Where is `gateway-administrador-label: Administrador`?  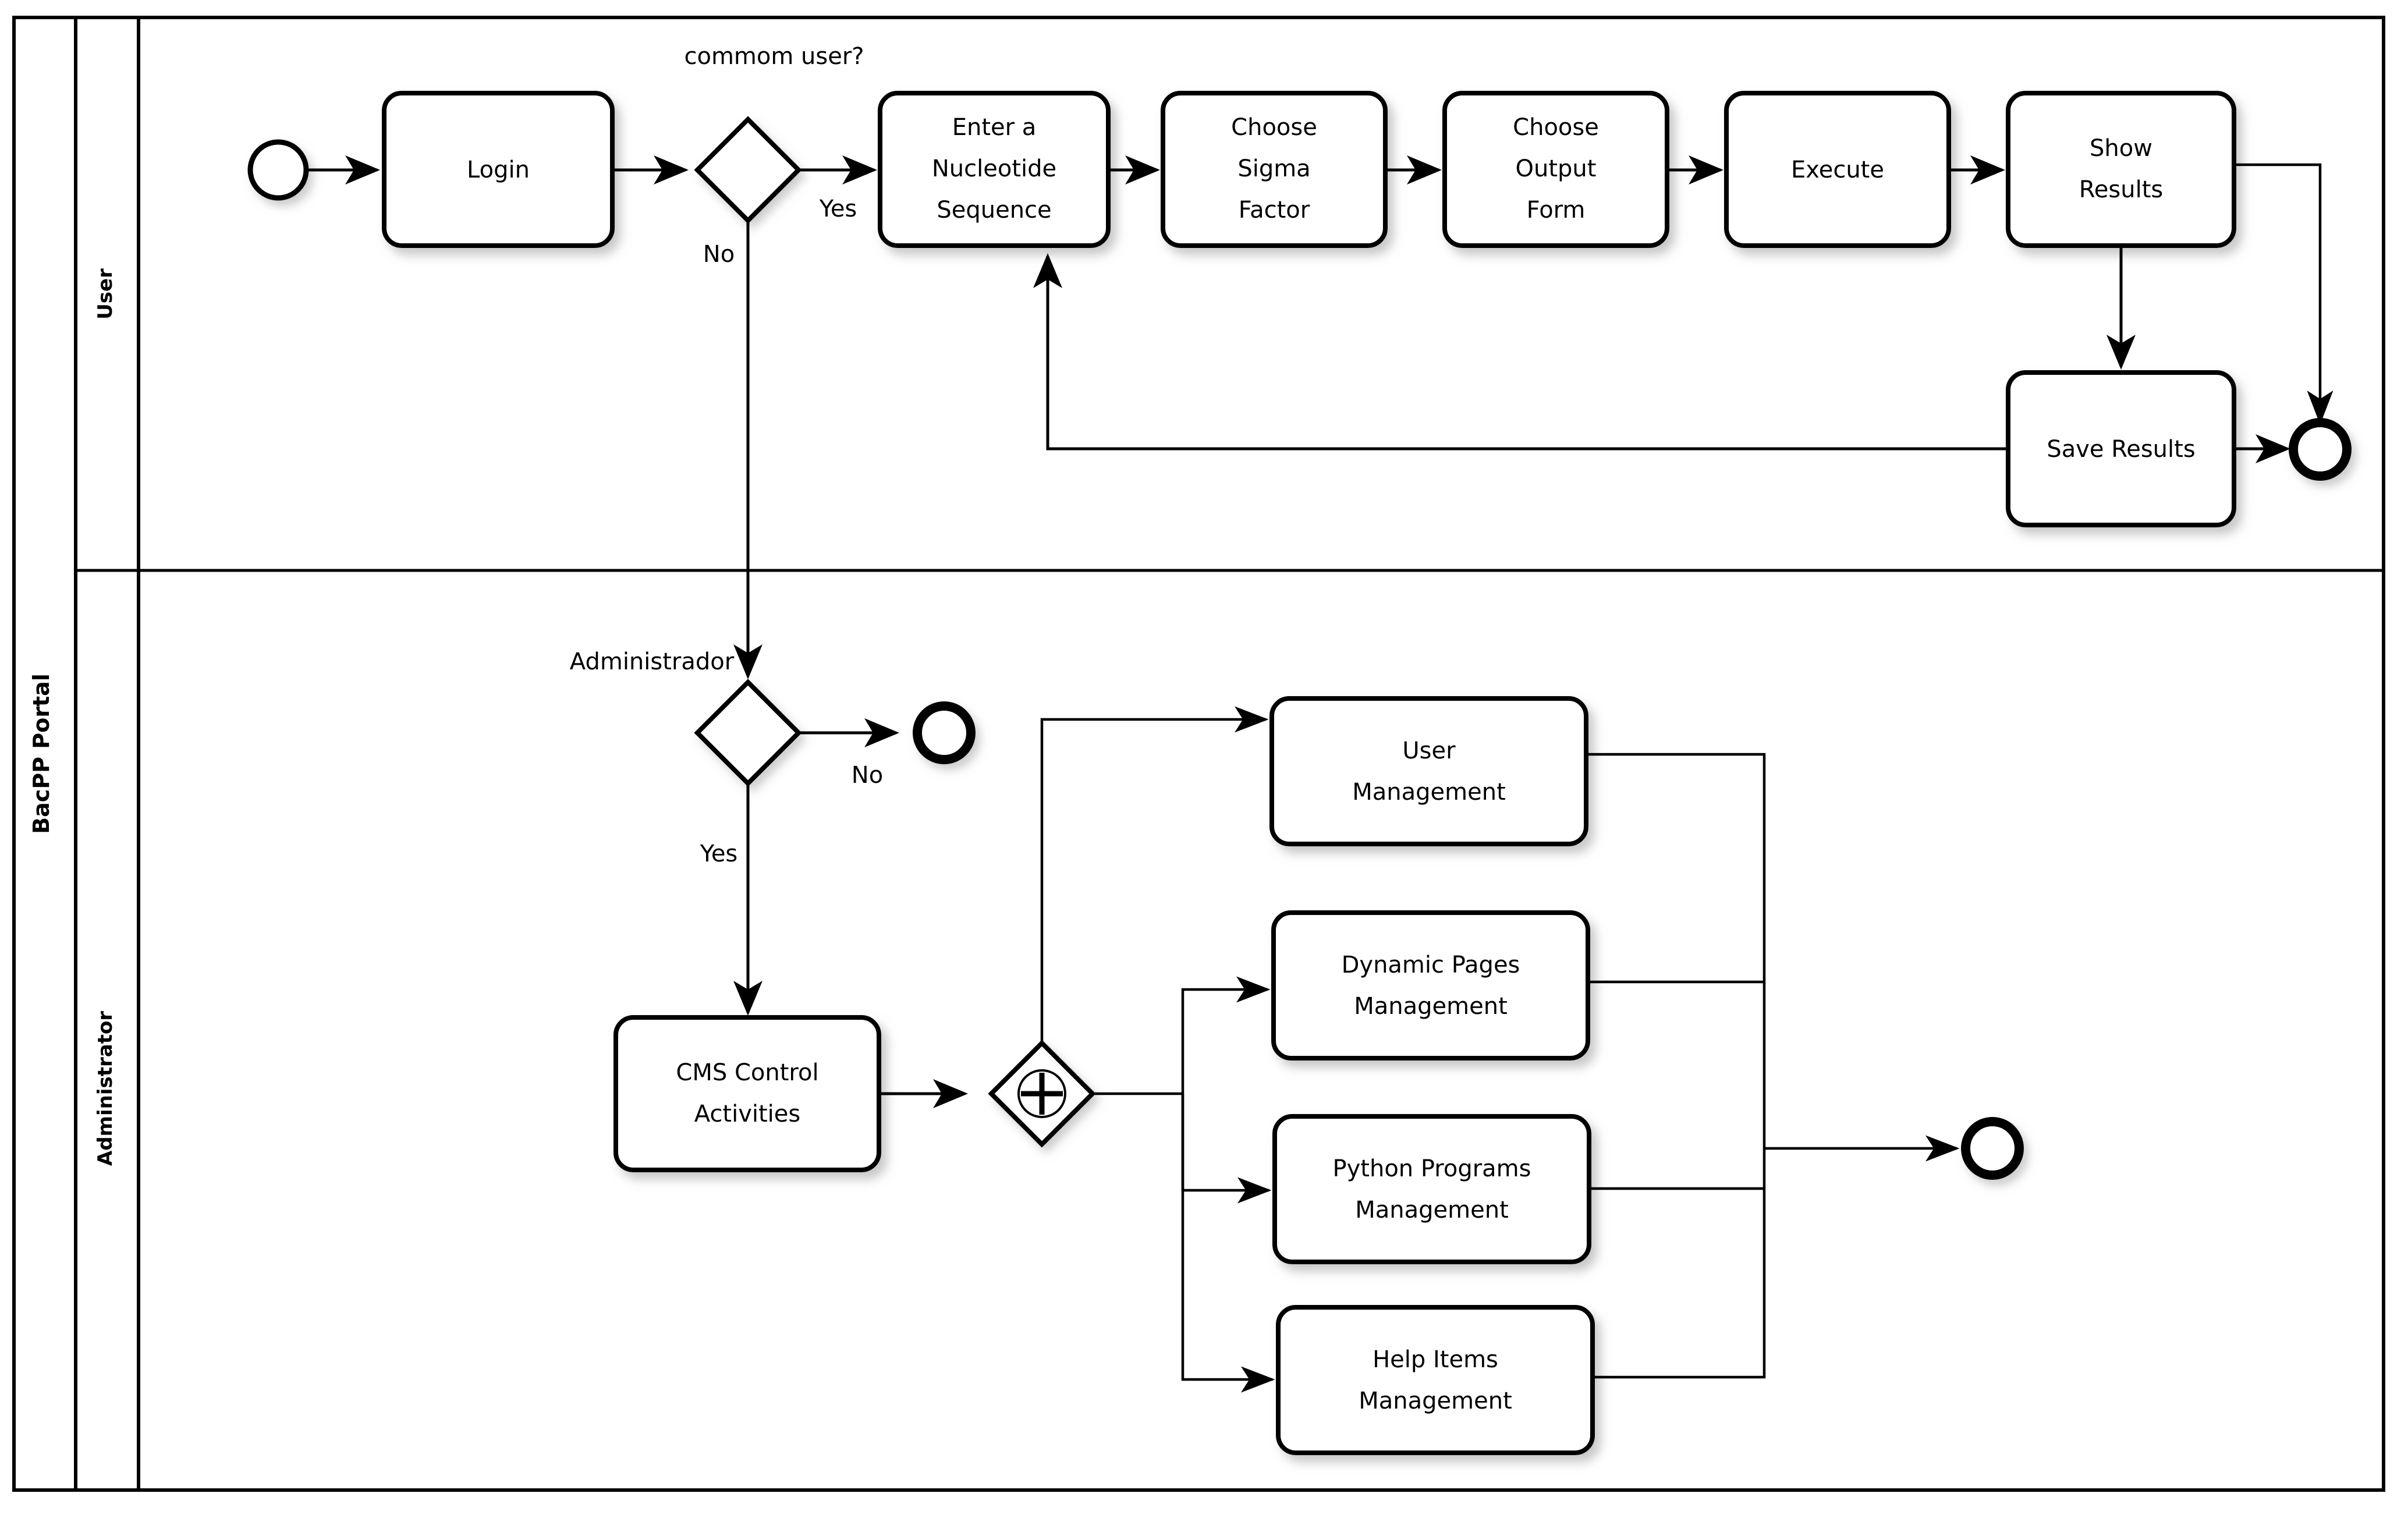 gateway-administrador-label: Administrador is located at coordinates (652, 661).